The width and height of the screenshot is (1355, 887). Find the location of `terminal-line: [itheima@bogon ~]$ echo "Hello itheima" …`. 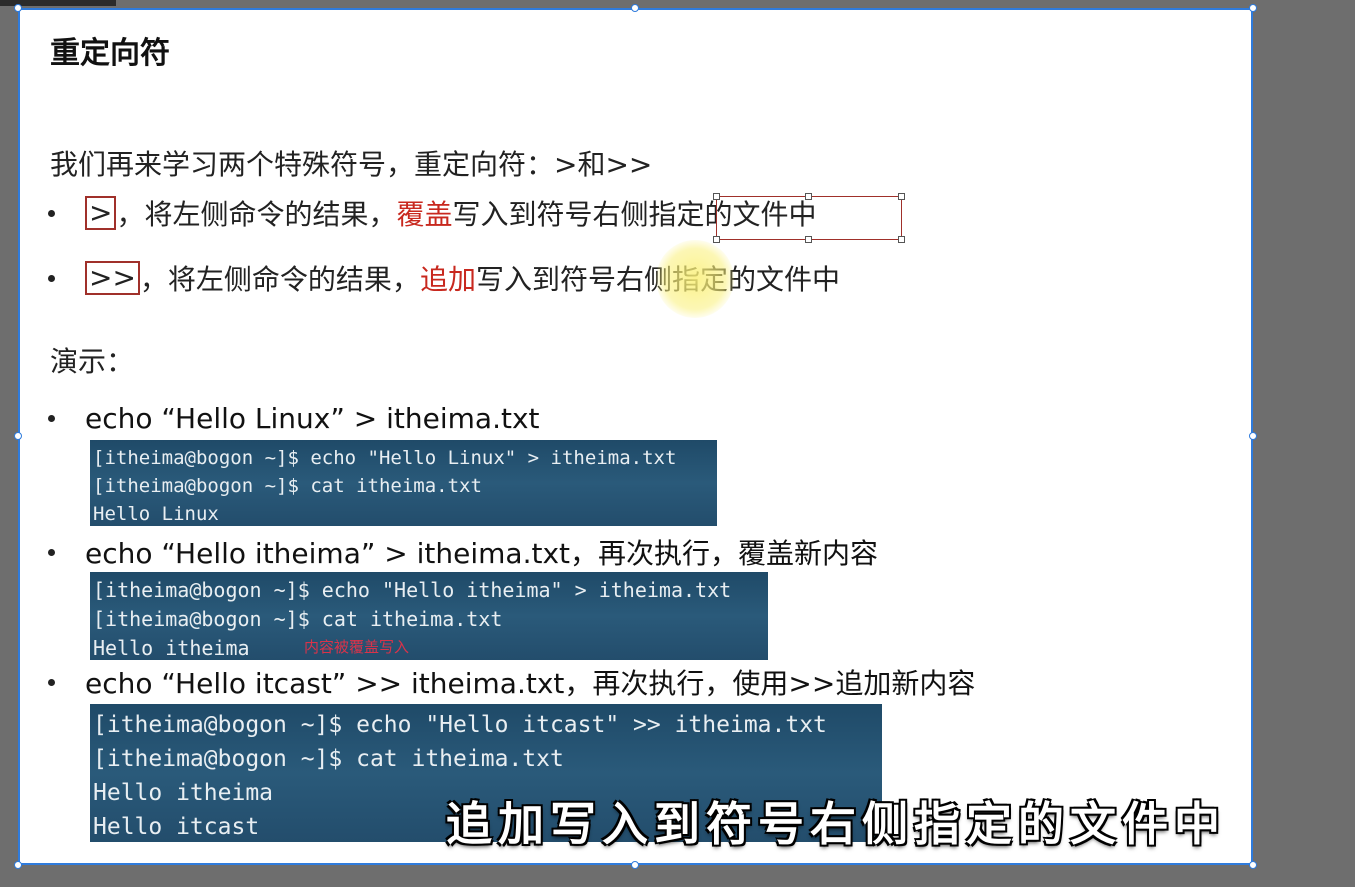

terminal-line: [itheima@bogon ~]$ echo "Hello itheima" … is located at coordinates (412, 590).